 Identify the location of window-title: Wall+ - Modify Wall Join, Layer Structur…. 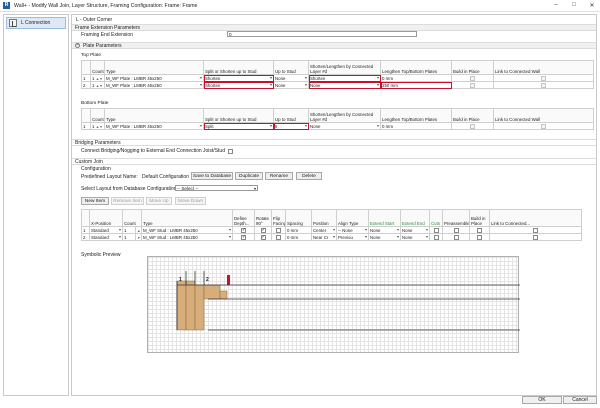
(106, 5).